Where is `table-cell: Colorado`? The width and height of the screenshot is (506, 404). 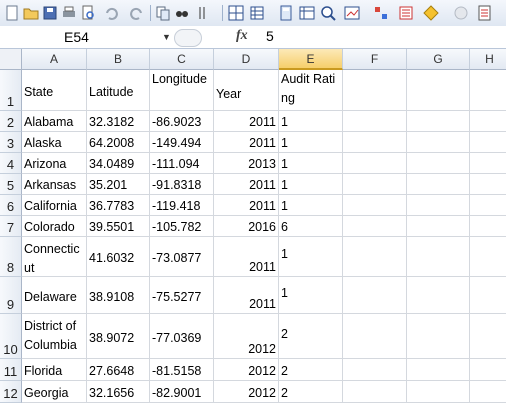
table-cell: Colorado is located at coordinates (54, 226).